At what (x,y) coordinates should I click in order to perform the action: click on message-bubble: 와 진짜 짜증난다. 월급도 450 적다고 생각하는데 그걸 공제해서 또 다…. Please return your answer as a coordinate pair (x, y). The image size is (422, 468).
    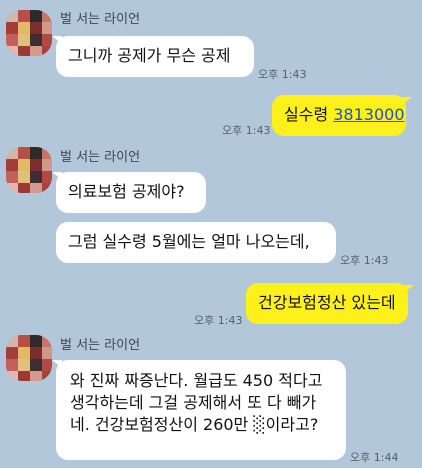
    Looking at the image, I should click on (201, 410).